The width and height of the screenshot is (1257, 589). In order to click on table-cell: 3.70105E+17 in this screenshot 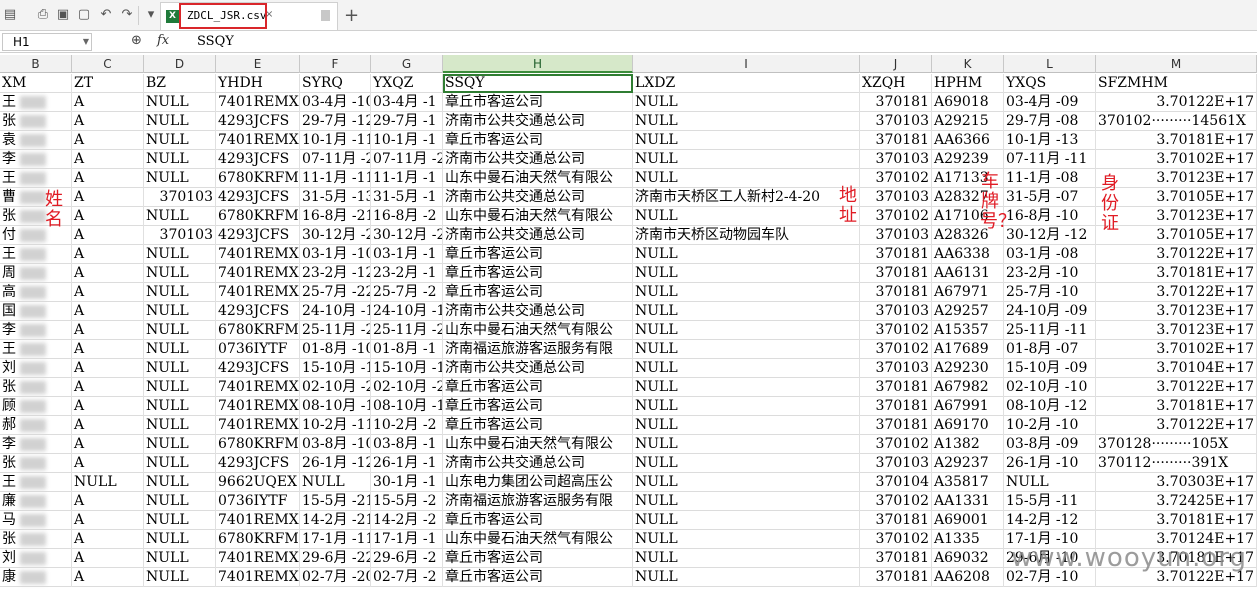, I will do `click(1176, 197)`.